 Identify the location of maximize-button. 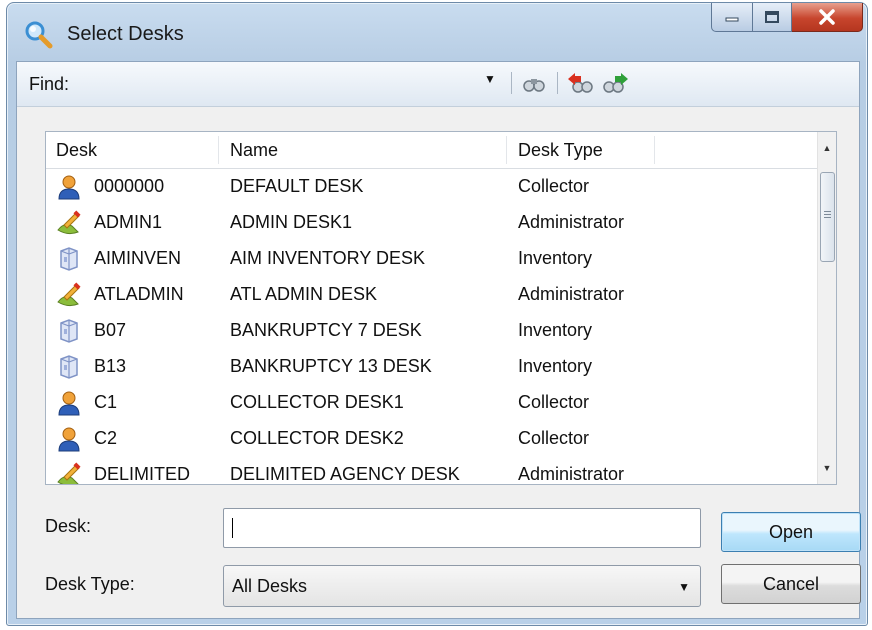
(772, 17).